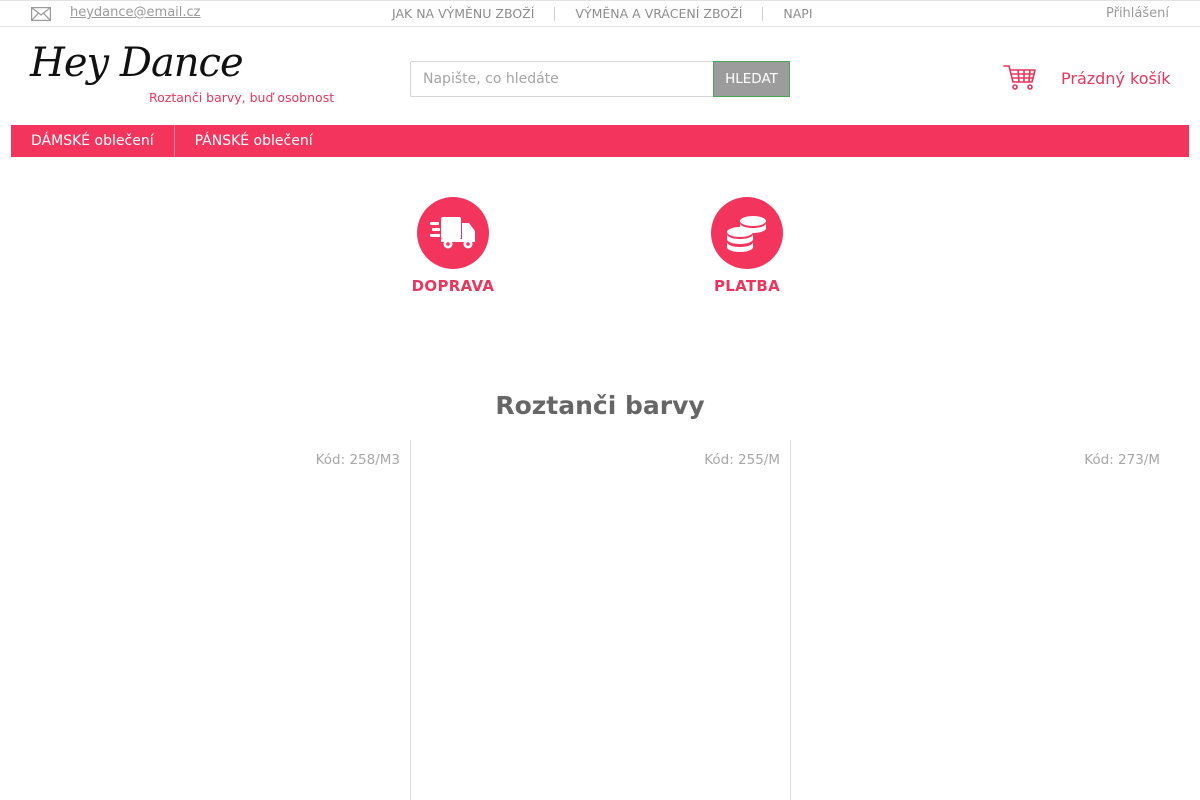  What do you see at coordinates (242, 97) in the screenshot?
I see `logo-tagline: Roztanči barvy, buď osobnost` at bounding box center [242, 97].